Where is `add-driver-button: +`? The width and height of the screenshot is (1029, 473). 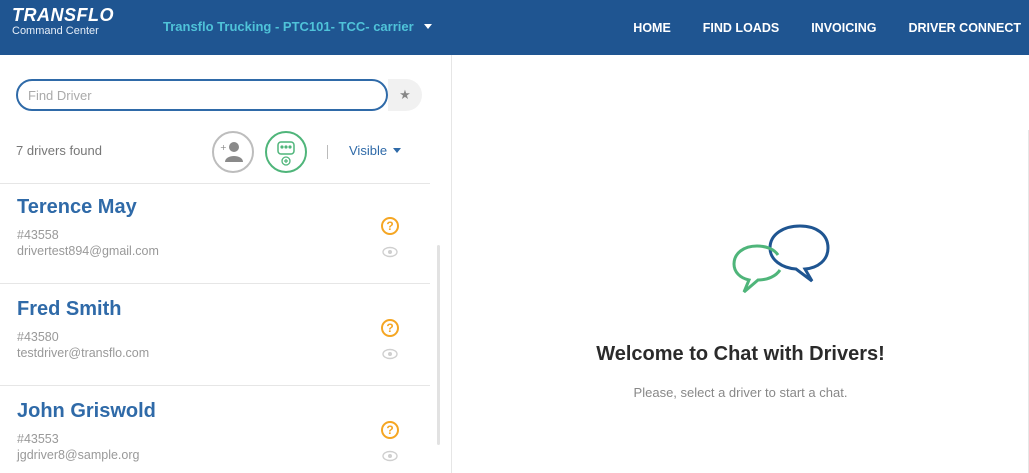 add-driver-button: + is located at coordinates (233, 152).